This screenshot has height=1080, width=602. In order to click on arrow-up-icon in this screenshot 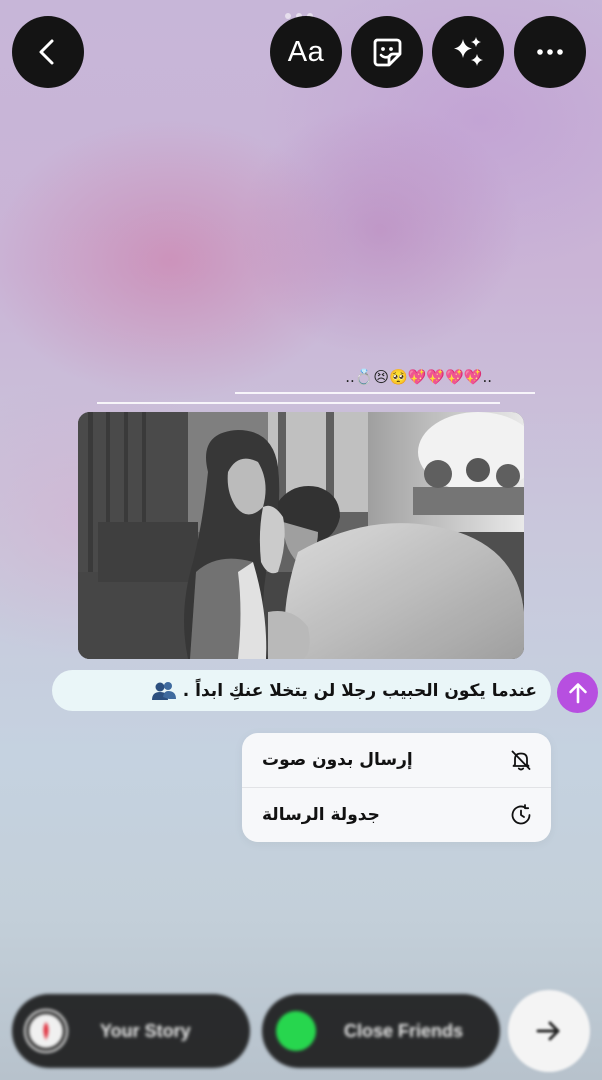, I will do `click(577, 692)`.